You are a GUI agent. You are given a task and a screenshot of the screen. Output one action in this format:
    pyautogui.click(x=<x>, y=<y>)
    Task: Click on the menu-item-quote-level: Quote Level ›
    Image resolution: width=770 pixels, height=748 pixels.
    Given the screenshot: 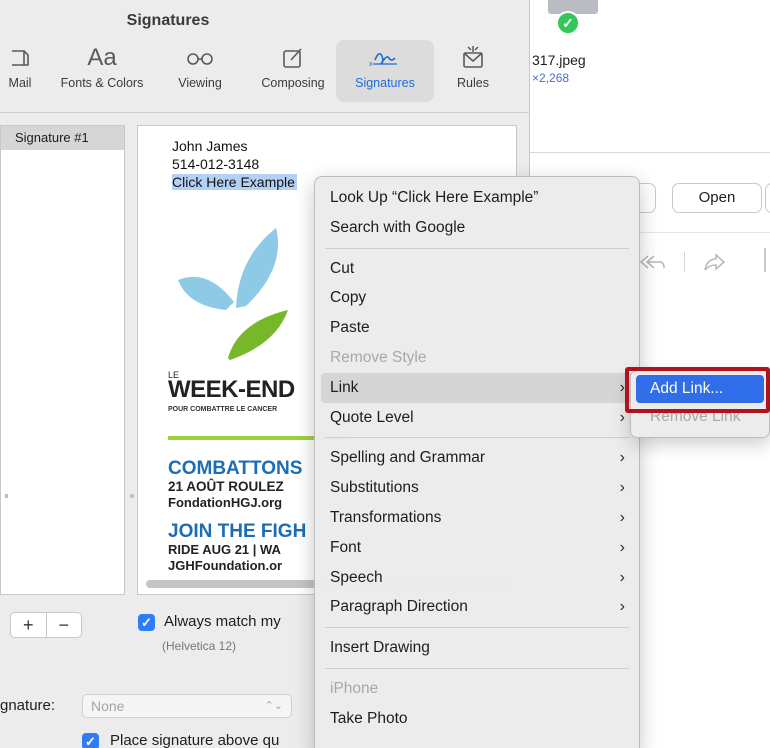 What is the action you would take?
    pyautogui.click(x=477, y=418)
    